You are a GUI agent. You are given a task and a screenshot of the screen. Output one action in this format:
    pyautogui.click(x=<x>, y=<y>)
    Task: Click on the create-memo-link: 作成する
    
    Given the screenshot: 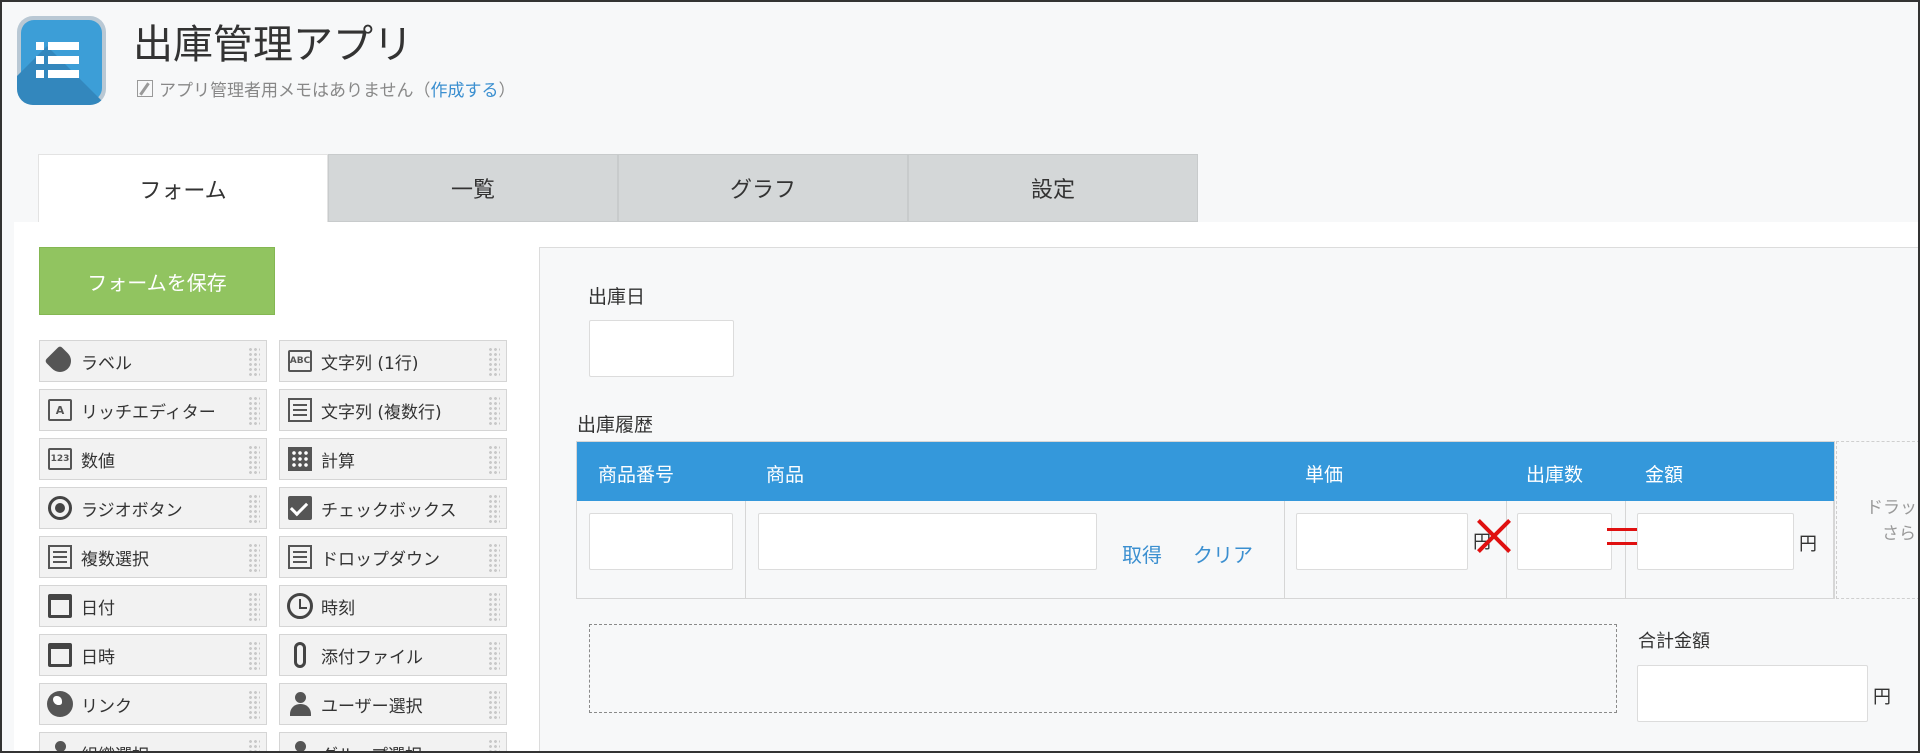 What is the action you would take?
    pyautogui.click(x=465, y=88)
    